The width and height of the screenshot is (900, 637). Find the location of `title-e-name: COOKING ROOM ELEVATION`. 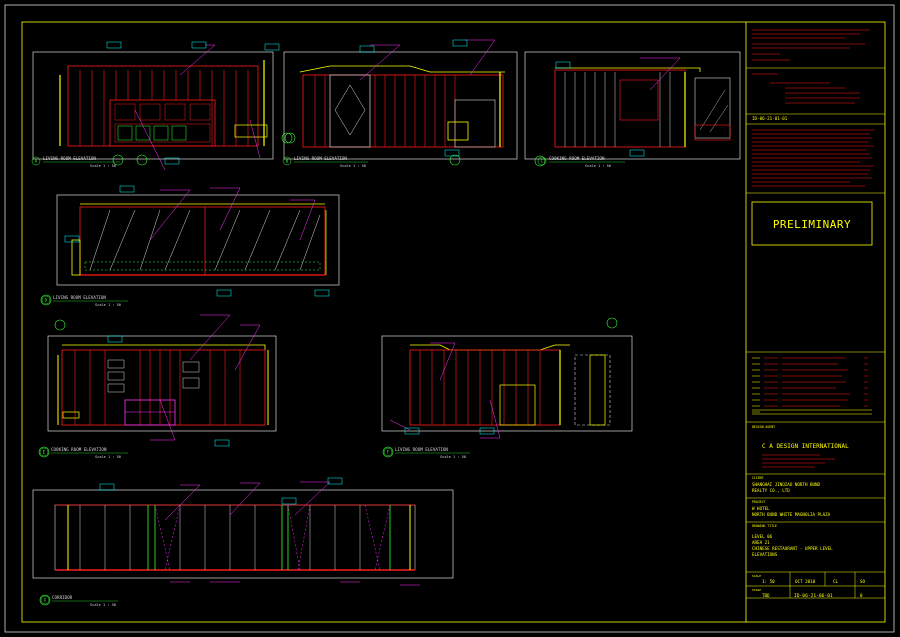

title-e-name: COOKING ROOM ELEVATION is located at coordinates (79, 449).